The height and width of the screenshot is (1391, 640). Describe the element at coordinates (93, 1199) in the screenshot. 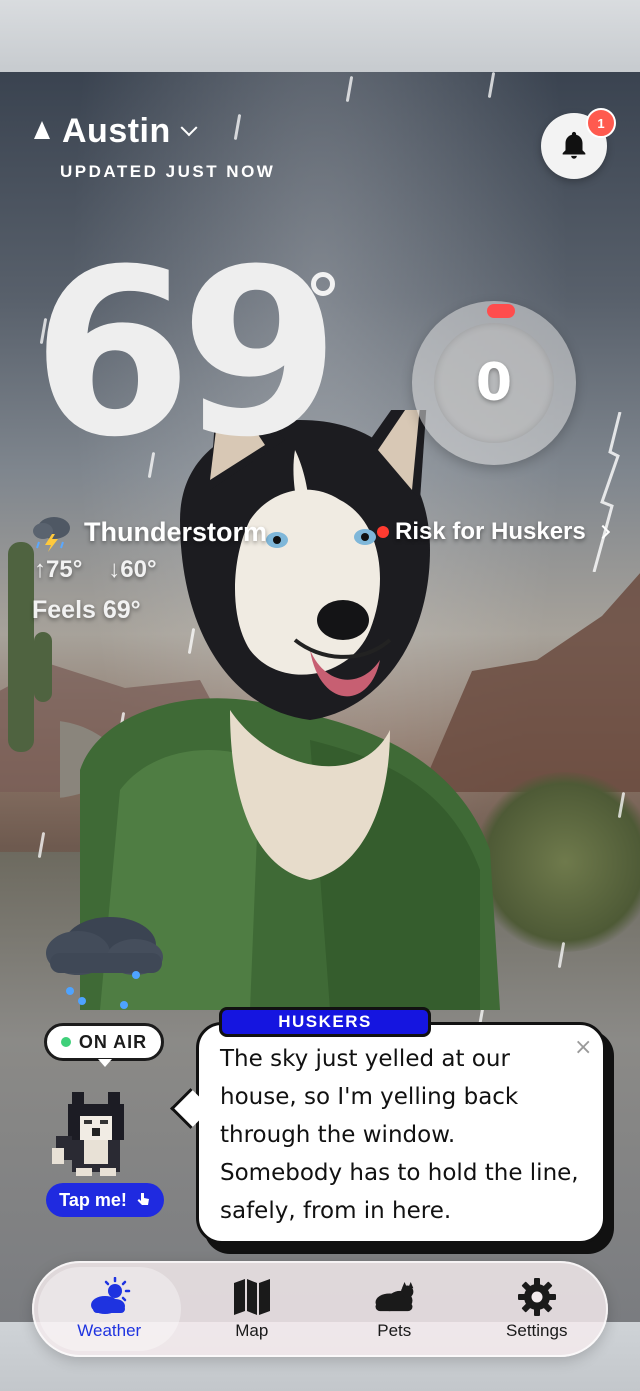

I see `tap-me-label: Tap me!` at that location.